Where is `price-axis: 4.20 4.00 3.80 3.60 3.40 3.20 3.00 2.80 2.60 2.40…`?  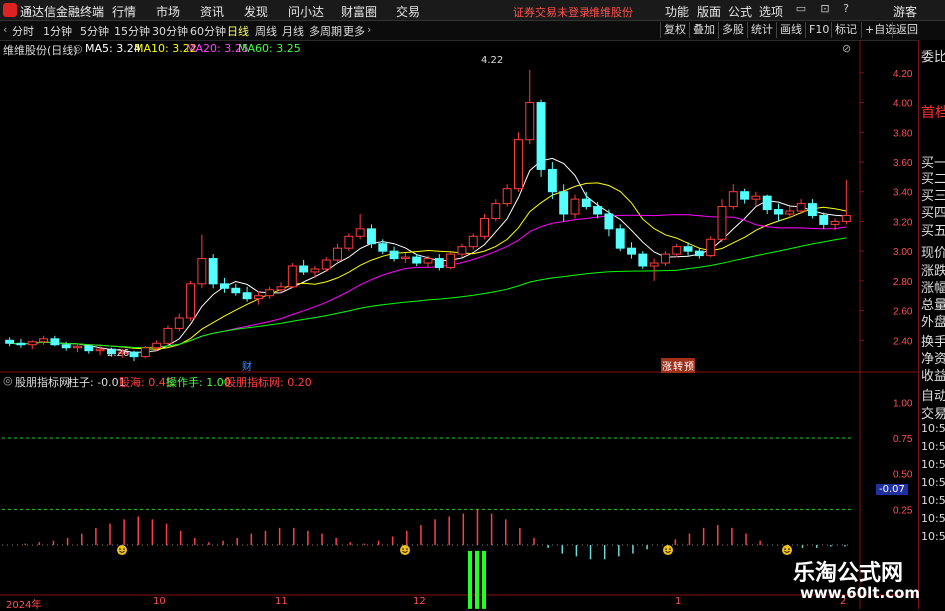
price-axis: 4.20 4.00 3.80 3.60 3.40 3.20 3.00 2.80 2.60 2.40… is located at coordinates (903, 292).